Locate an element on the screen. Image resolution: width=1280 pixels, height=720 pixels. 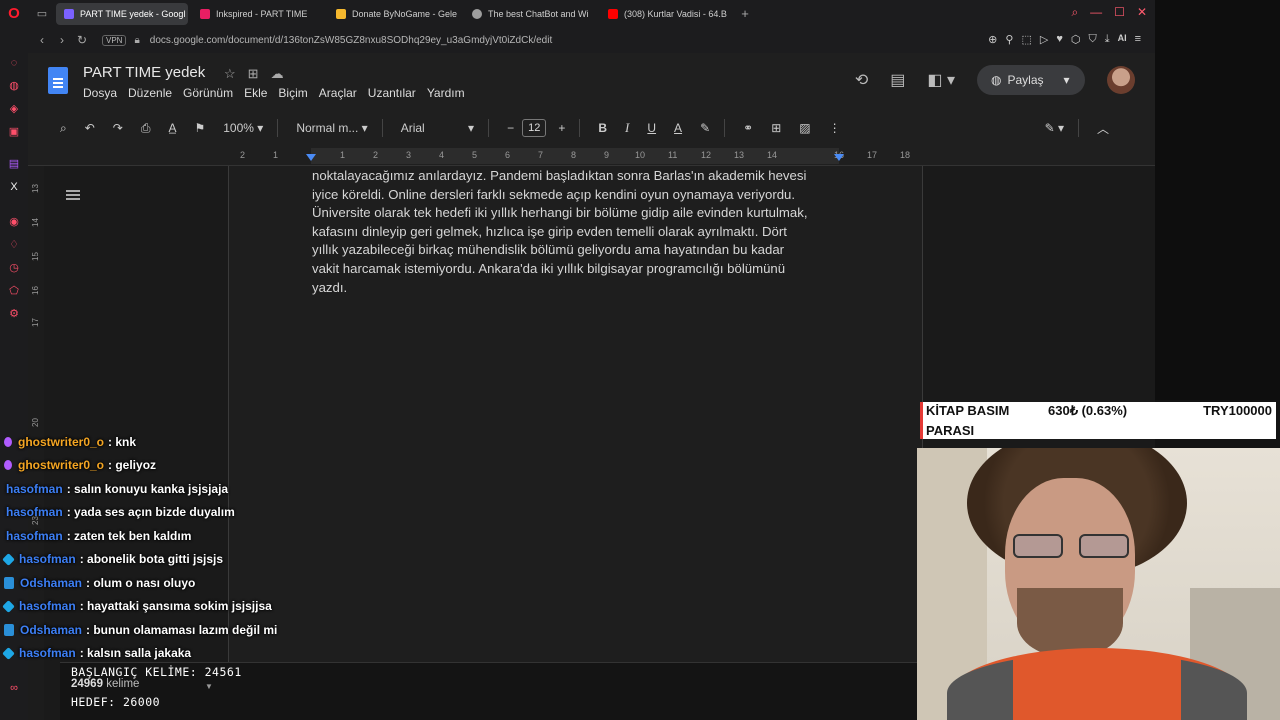
snapshot-icon: ⬚ is located at coordinates (1026, 39).